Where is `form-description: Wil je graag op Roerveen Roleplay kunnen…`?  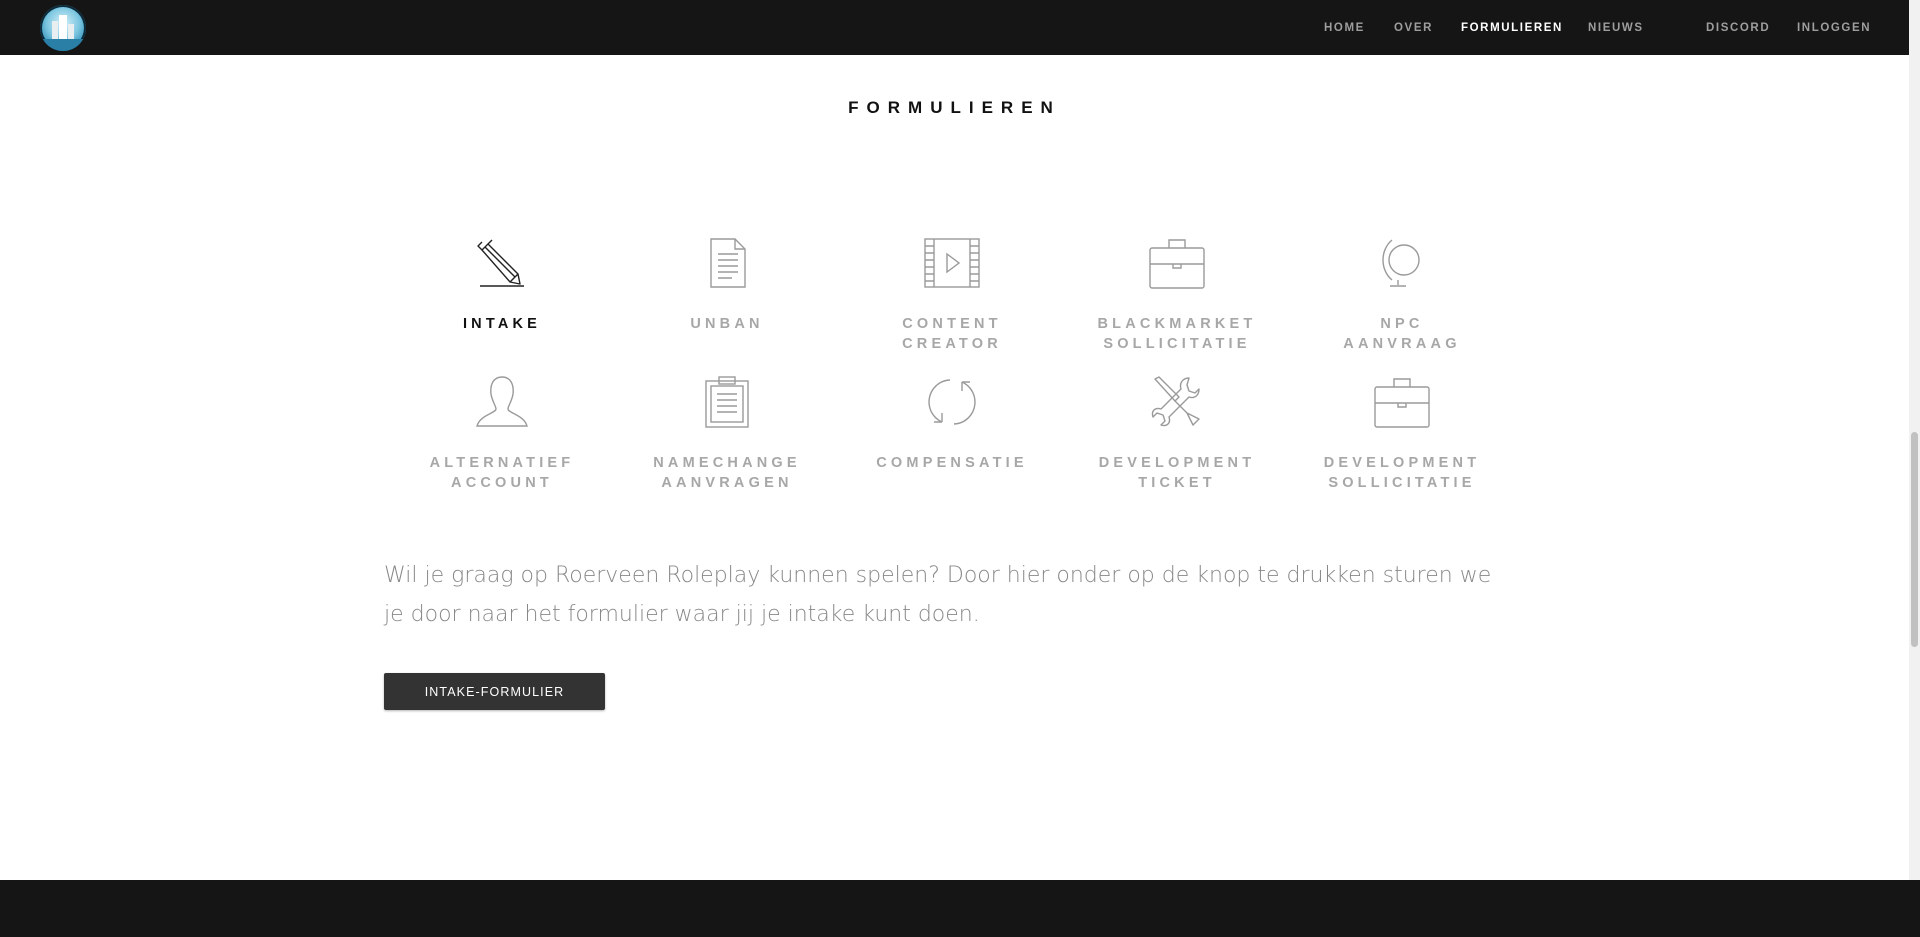
form-description: Wil je graag op Roerveen Roleplay kunnen… is located at coordinates (938, 595).